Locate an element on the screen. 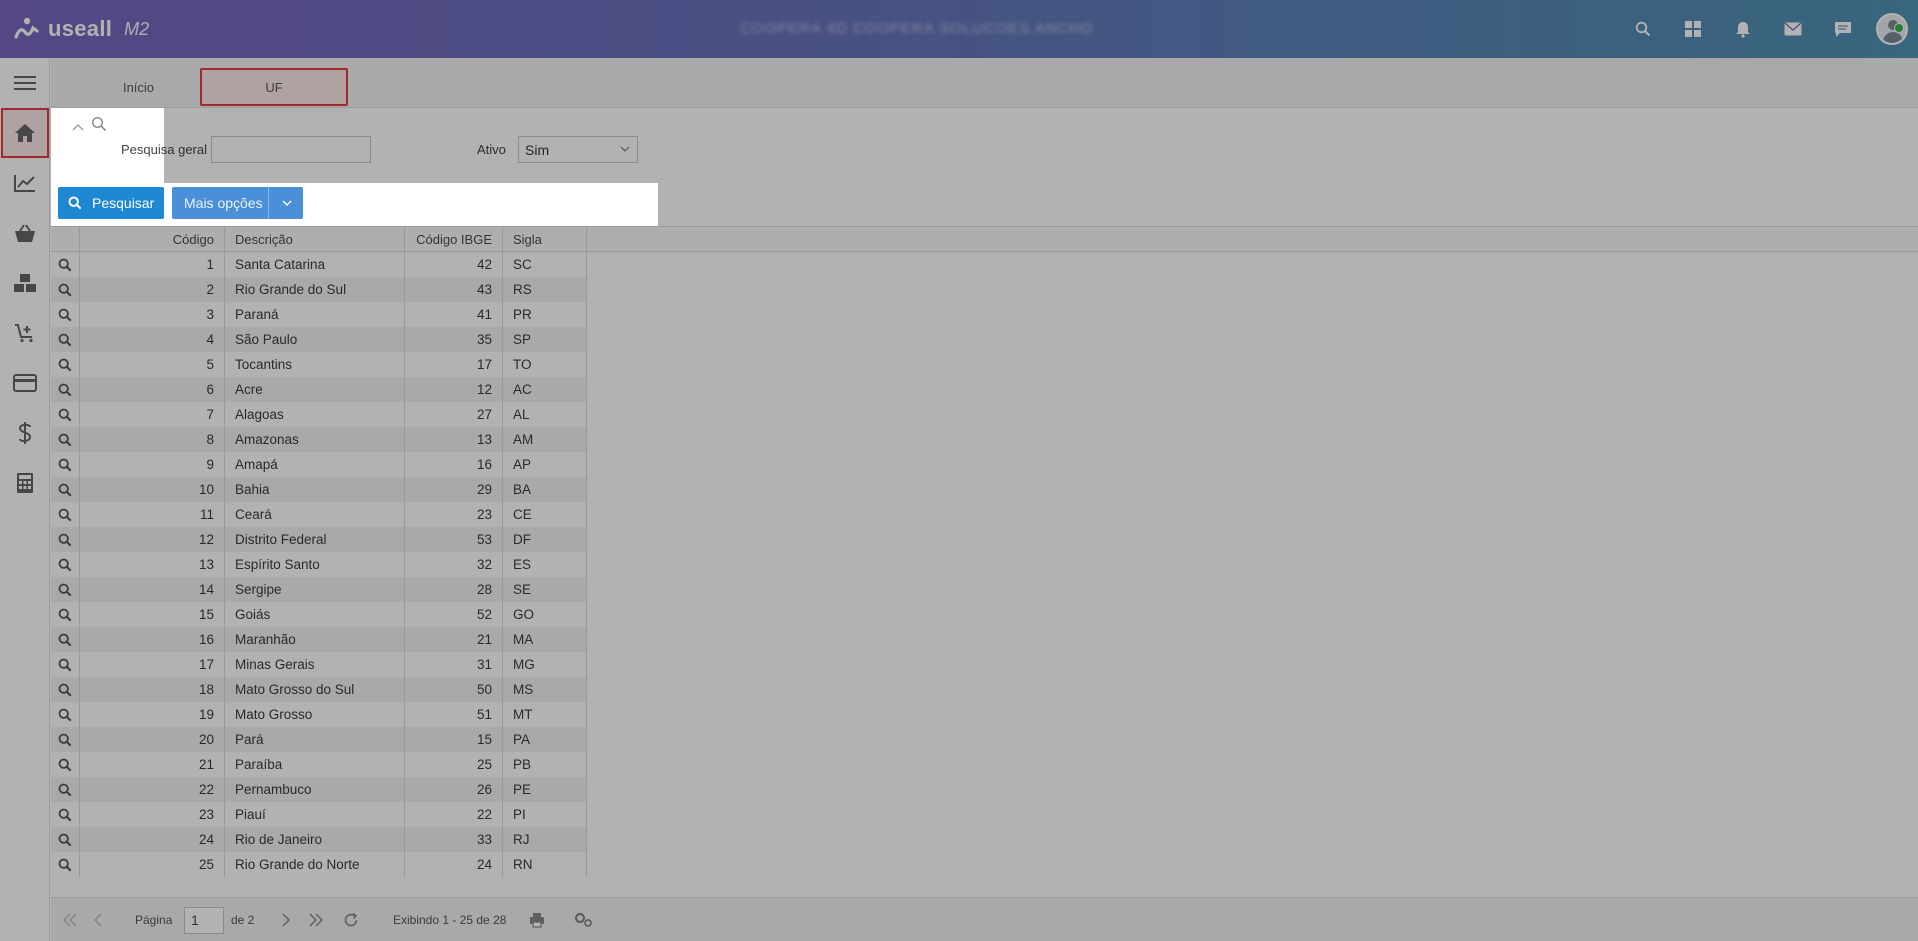  column-header-acronym: Sigla is located at coordinates (545, 239).